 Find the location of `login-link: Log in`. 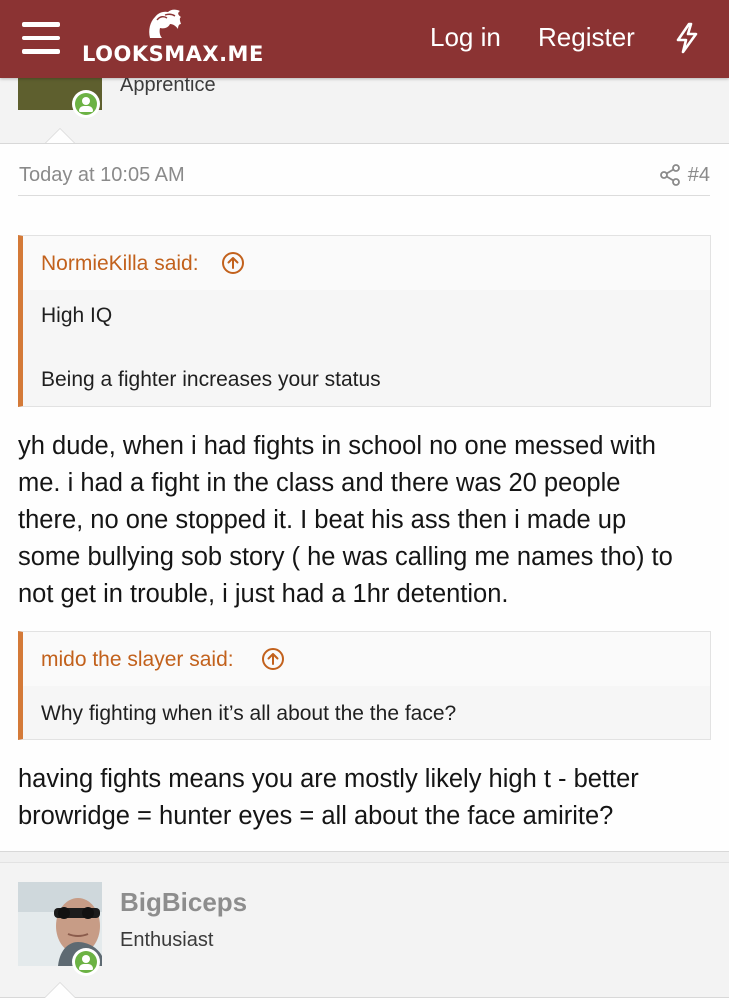

login-link: Log in is located at coordinates (465, 37).